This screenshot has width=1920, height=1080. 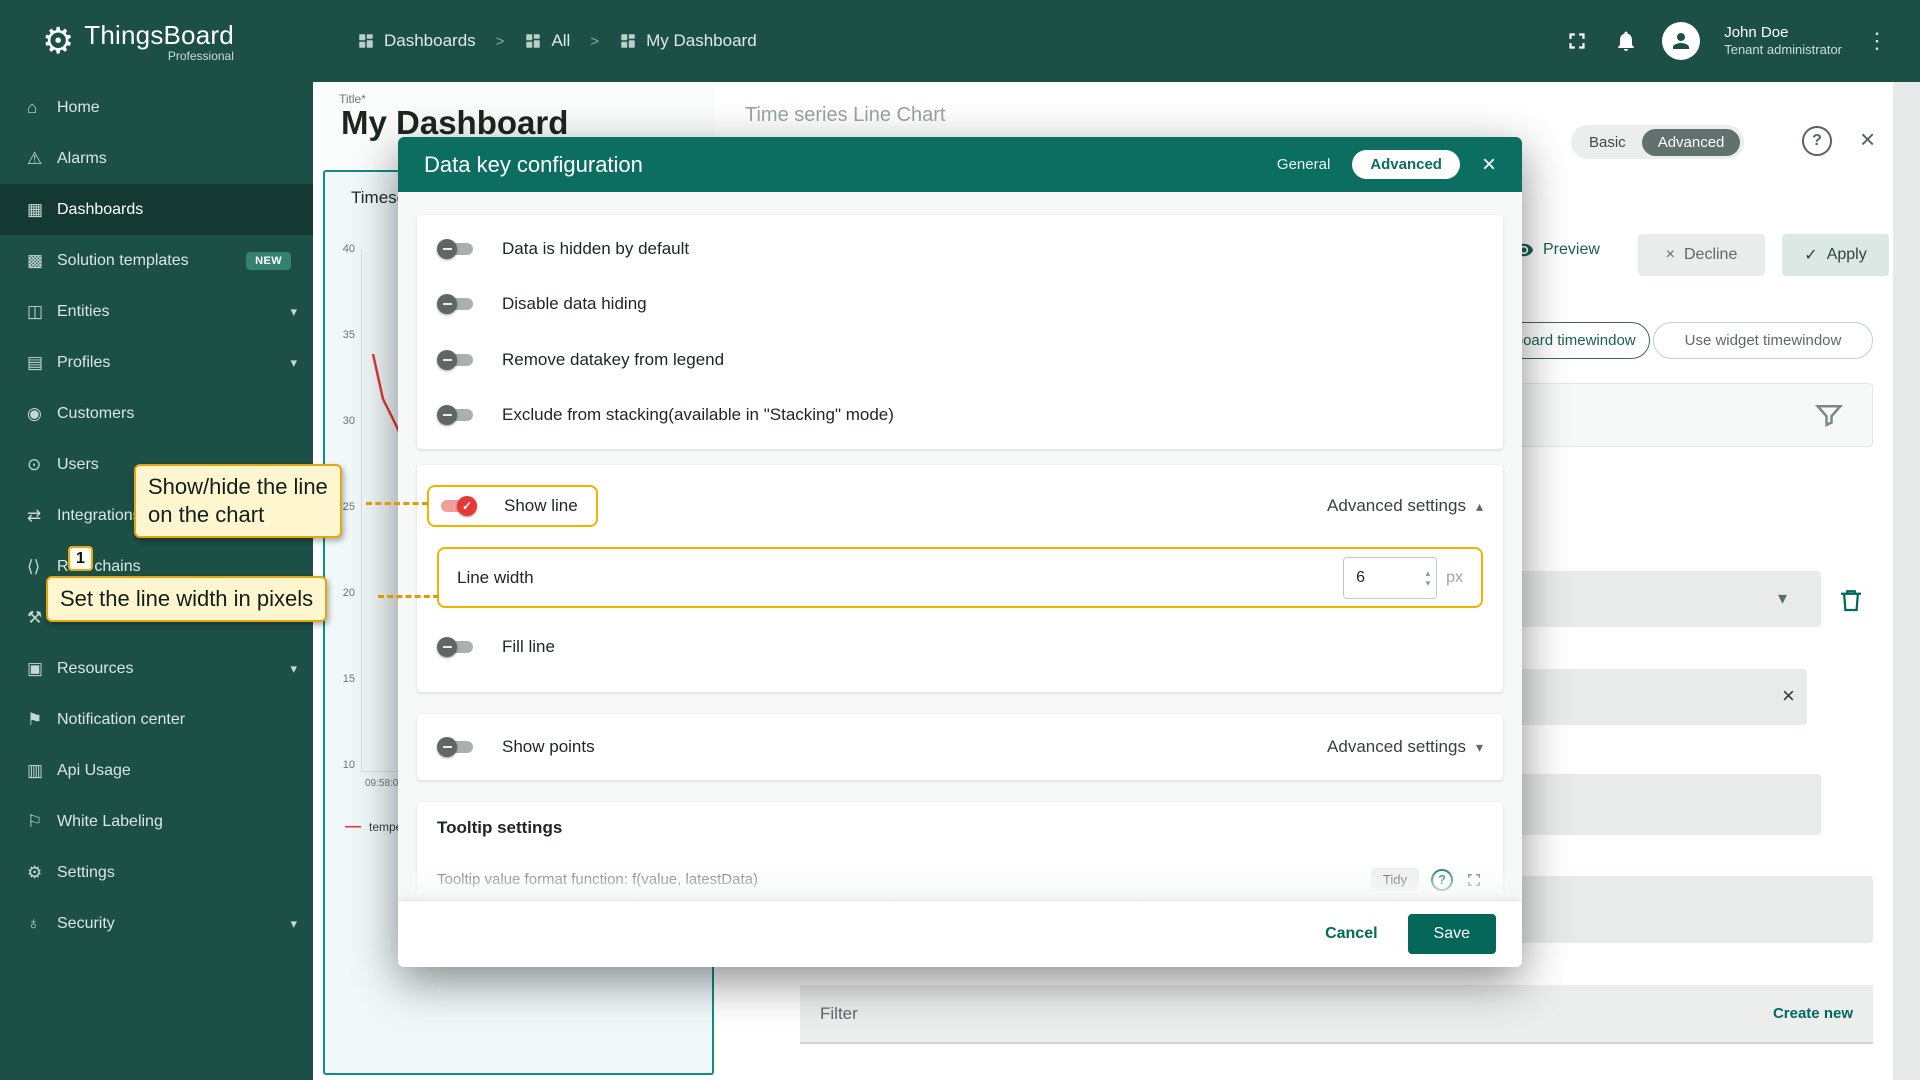 What do you see at coordinates (100, 209) in the screenshot?
I see `sidebar-item-label: Dashboards` at bounding box center [100, 209].